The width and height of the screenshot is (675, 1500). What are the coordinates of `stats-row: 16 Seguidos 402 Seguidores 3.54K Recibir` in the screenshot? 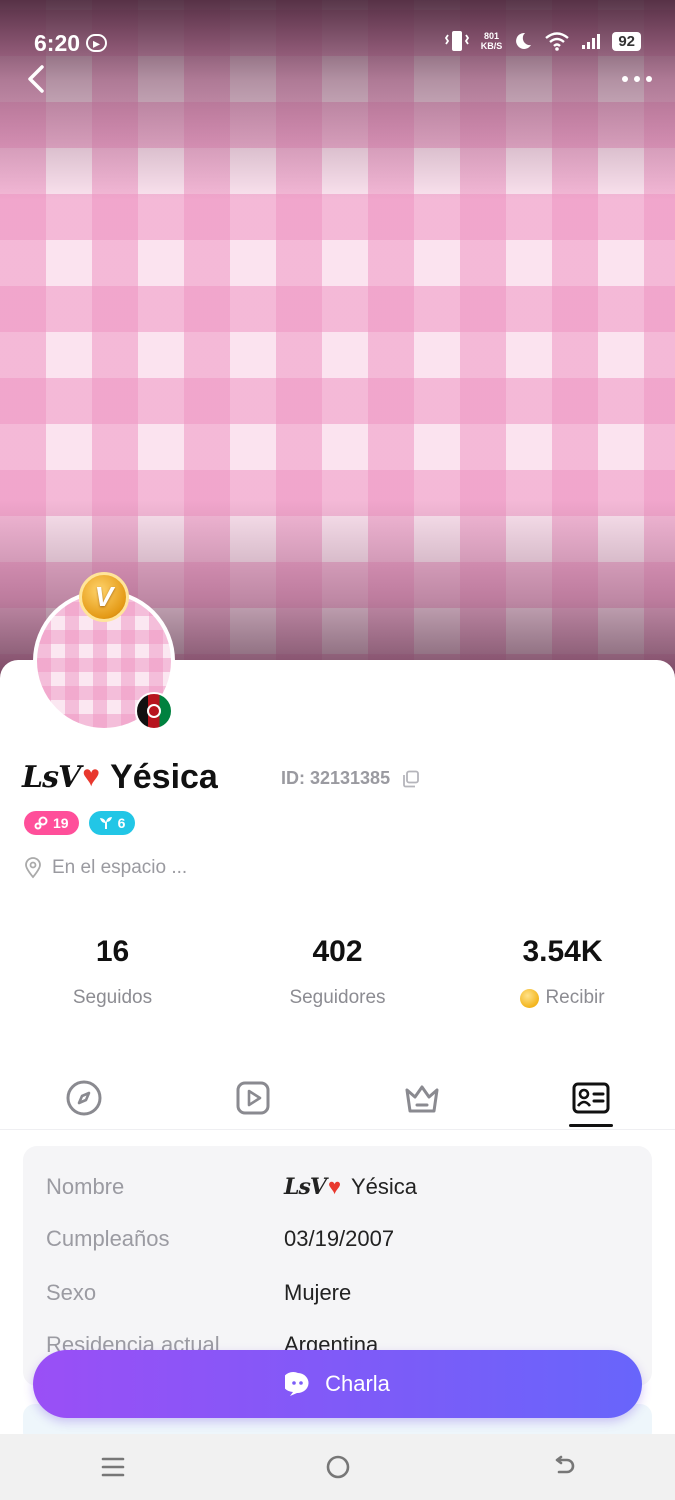 It's located at (337, 972).